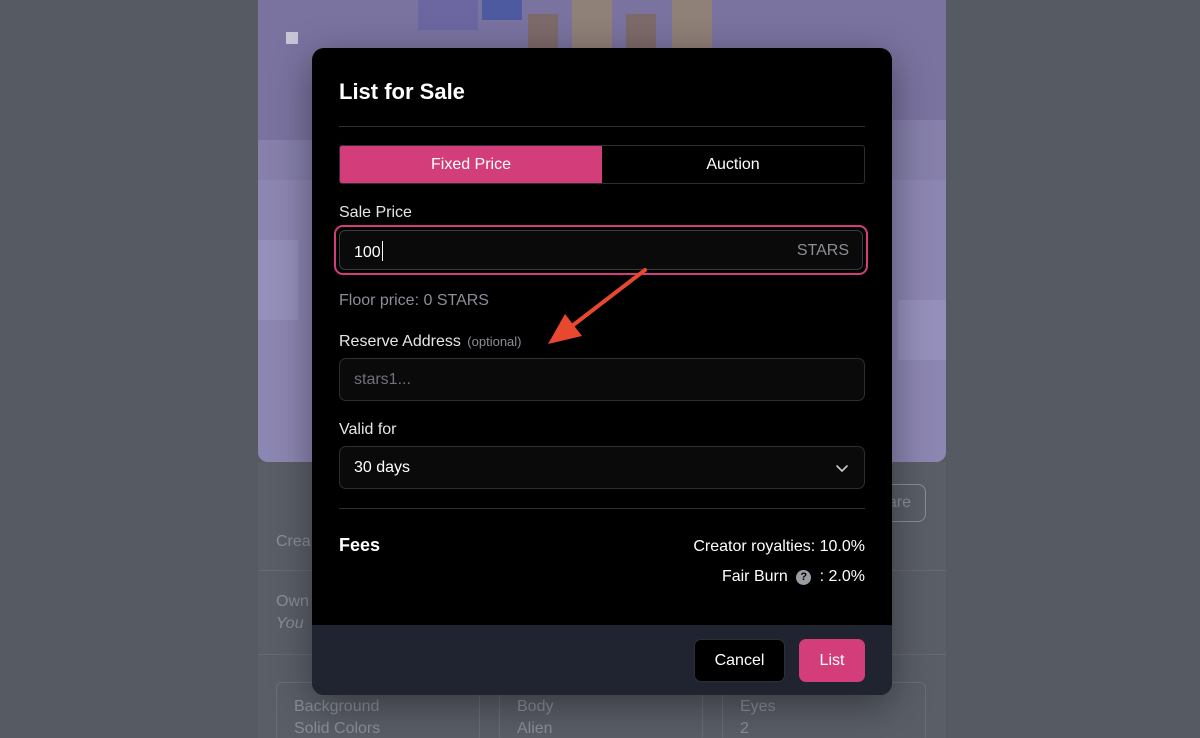  What do you see at coordinates (293, 541) in the screenshot?
I see `creator-label: Crea` at bounding box center [293, 541].